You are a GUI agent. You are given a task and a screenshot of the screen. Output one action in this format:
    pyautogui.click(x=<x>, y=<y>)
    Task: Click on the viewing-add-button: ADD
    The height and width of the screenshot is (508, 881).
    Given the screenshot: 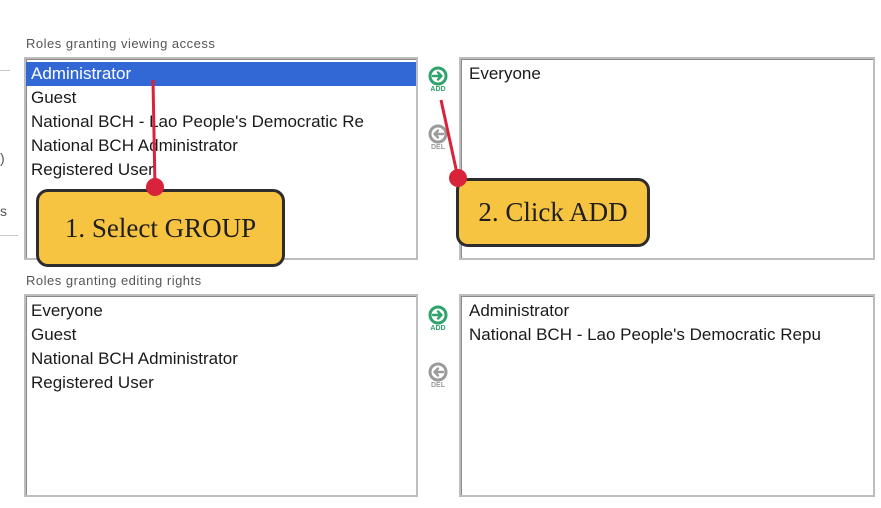 What is the action you would take?
    pyautogui.click(x=438, y=80)
    